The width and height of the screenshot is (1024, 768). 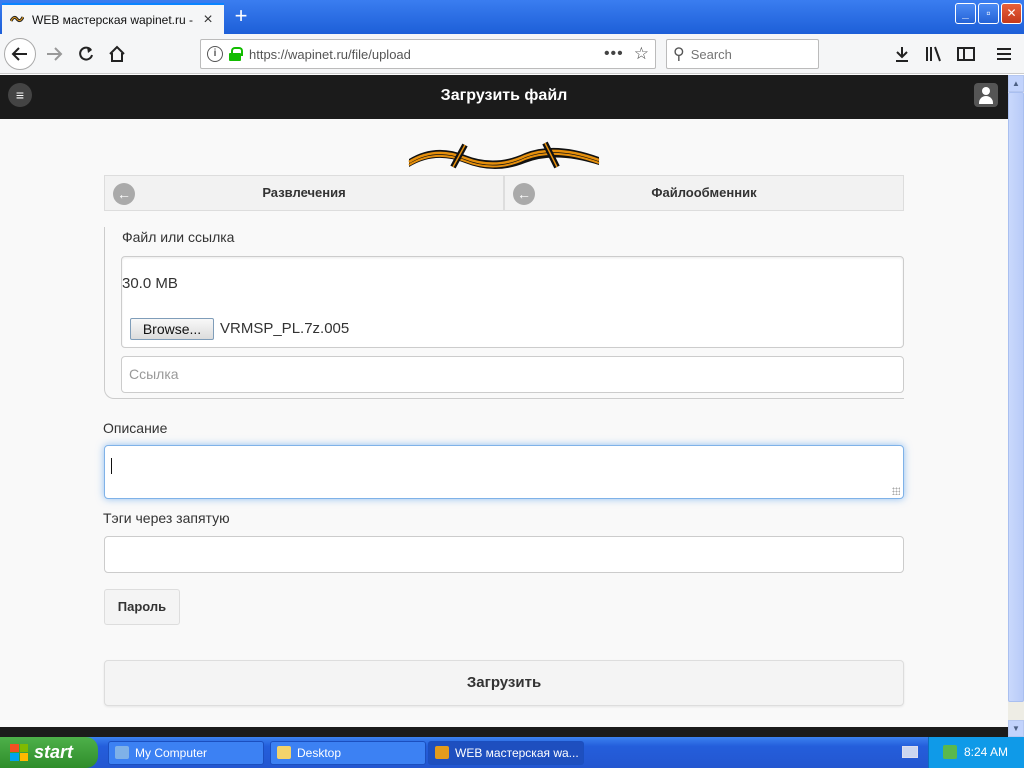 I want to click on scroll-up-icon: ▲, so click(x=1016, y=83).